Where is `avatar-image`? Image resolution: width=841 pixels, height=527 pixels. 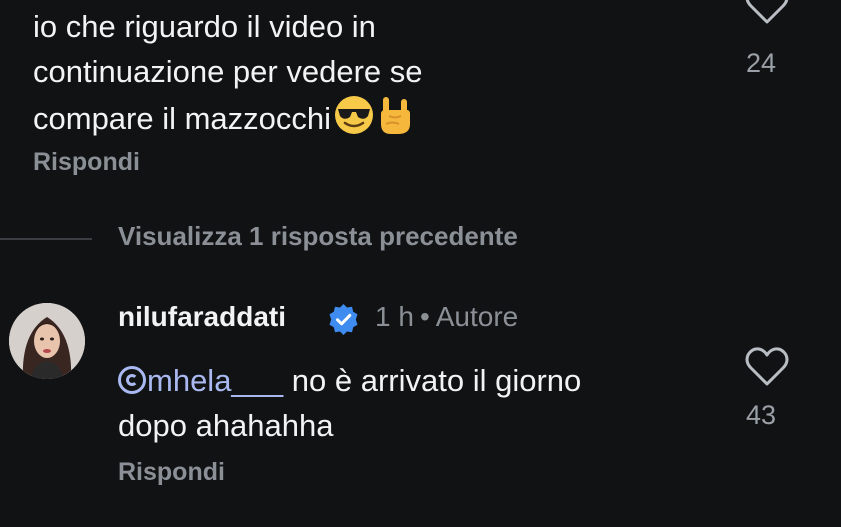 avatar-image is located at coordinates (47, 341).